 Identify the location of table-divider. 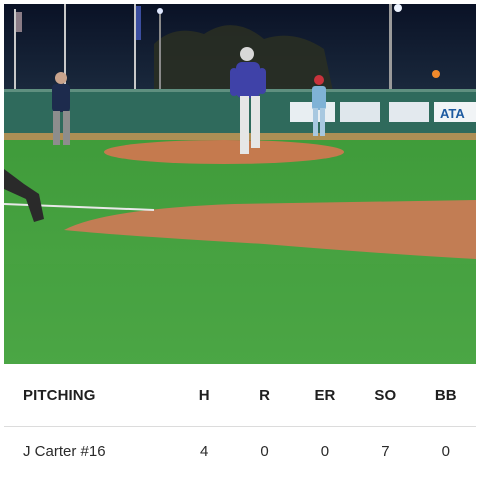
(240, 426).